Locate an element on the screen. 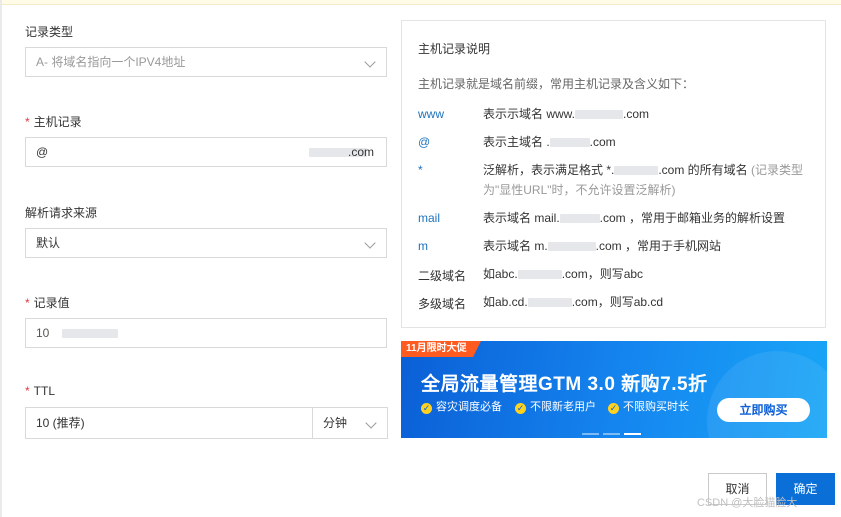  record-value-label: * 记录值 is located at coordinates (47, 303).